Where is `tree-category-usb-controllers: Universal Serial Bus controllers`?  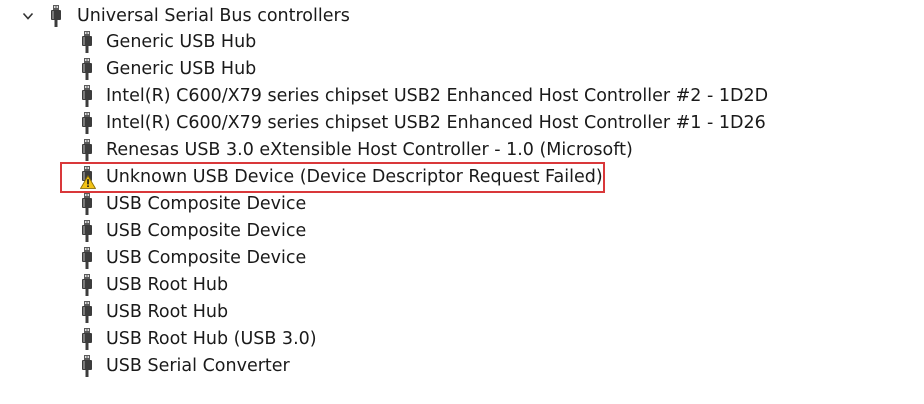
tree-category-usb-controllers: Universal Serial Bus controllers is located at coordinates (462, 15).